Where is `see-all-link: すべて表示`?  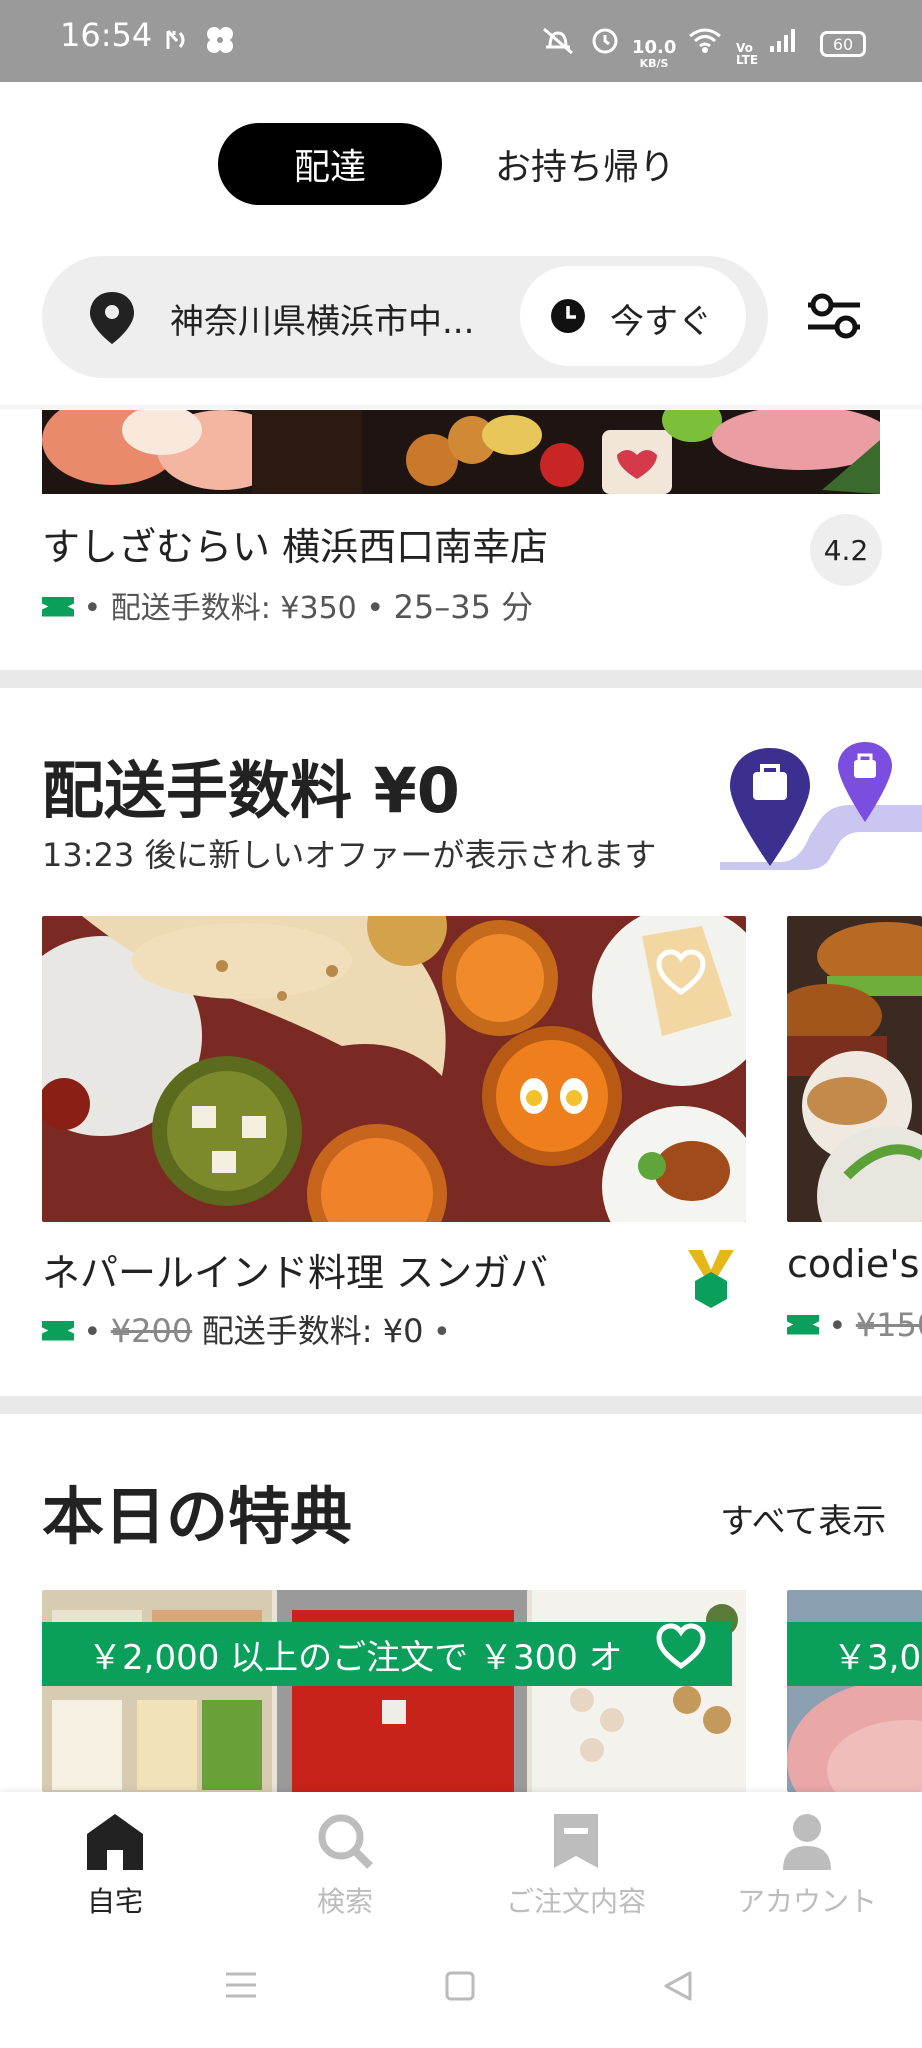
see-all-link: すべて表示 is located at coordinates (803, 1518).